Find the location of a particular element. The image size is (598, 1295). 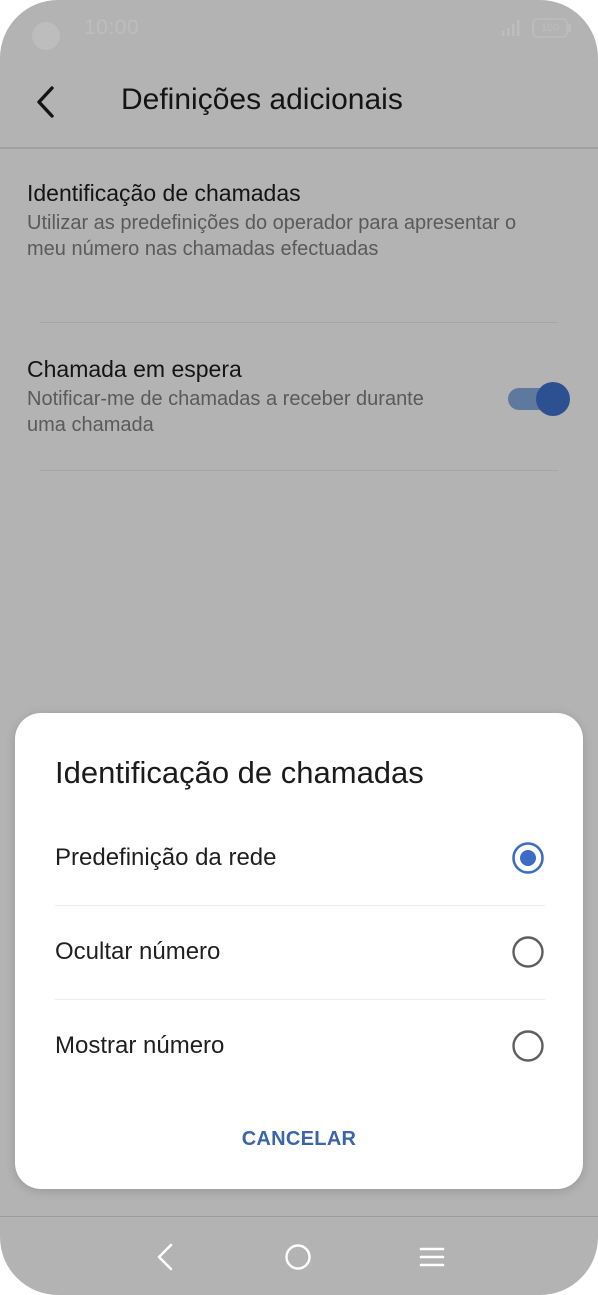

nav-back-icon is located at coordinates (165, 1257).